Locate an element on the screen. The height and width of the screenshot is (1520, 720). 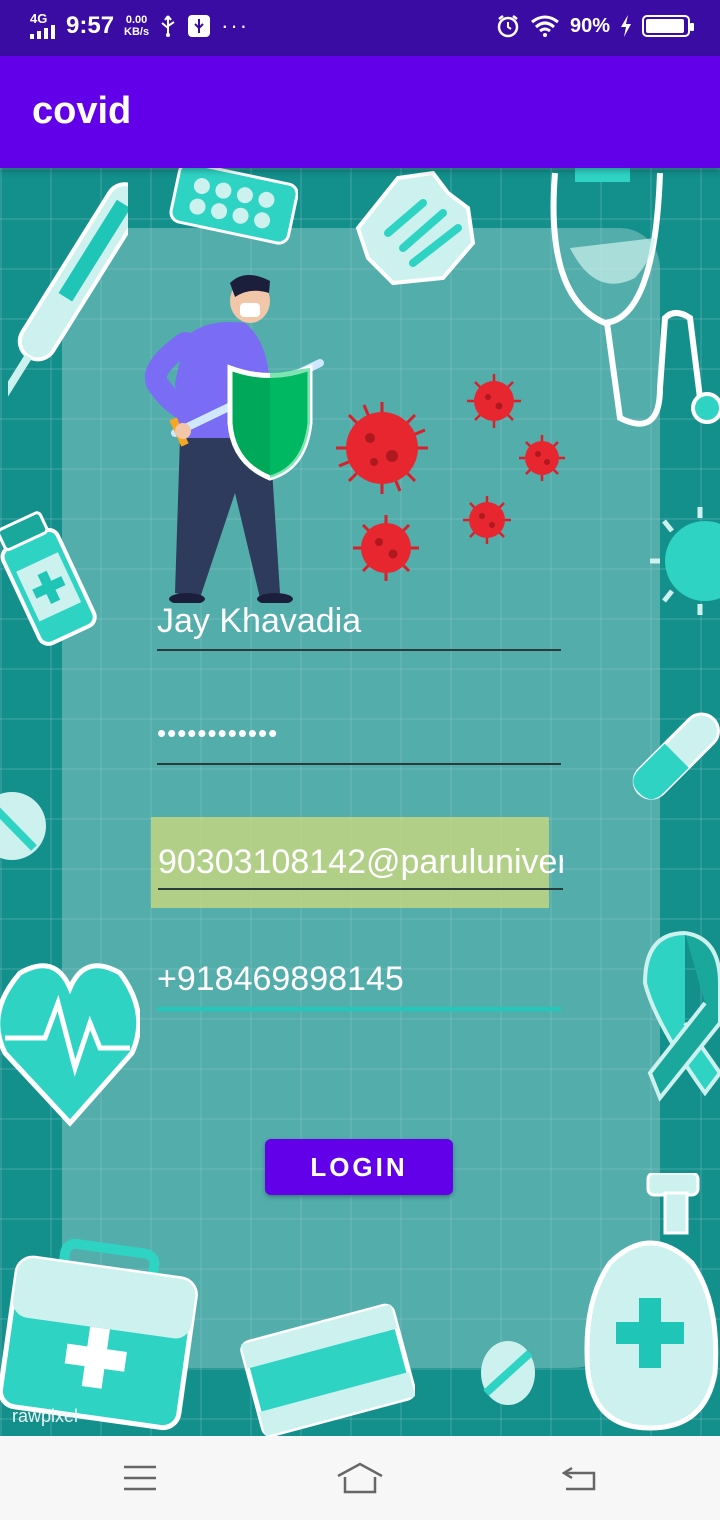
status-right: 90% is located at coordinates (595, 26).